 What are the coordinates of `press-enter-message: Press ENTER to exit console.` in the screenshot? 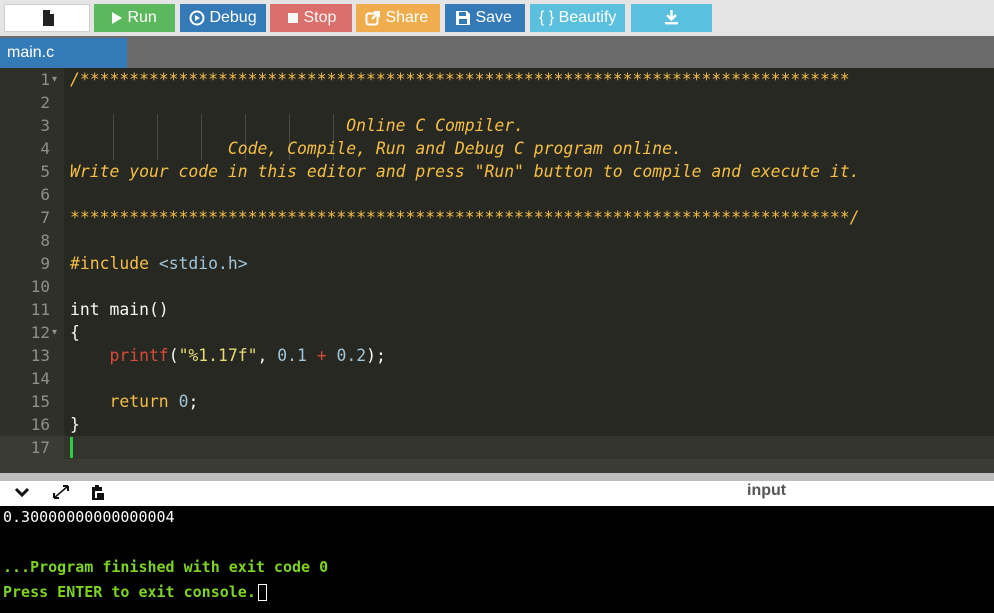 It's located at (129, 592).